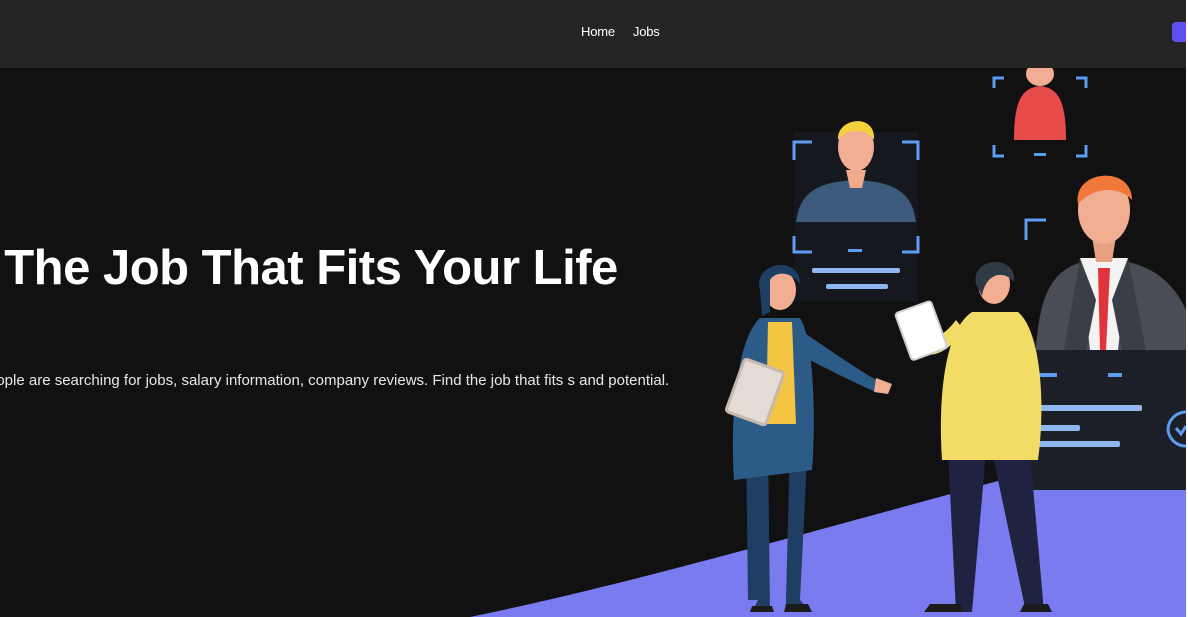 This screenshot has width=1188, height=617. Describe the element at coordinates (646, 31) in the screenshot. I see `nav-link-jobs: Jobs` at that location.